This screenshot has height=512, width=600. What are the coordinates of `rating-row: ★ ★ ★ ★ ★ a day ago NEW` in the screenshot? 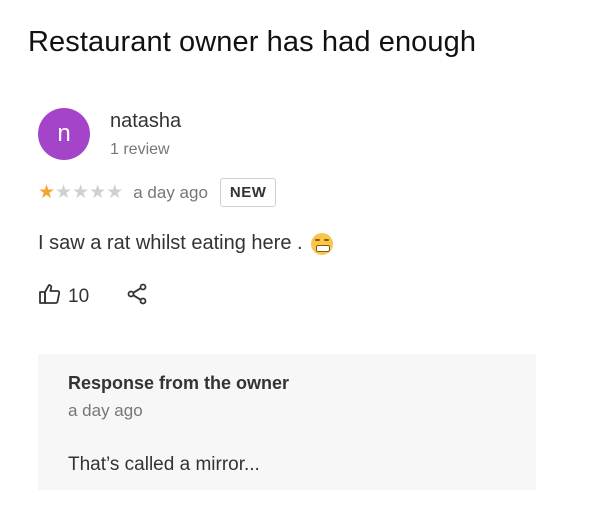 It's located at (157, 192).